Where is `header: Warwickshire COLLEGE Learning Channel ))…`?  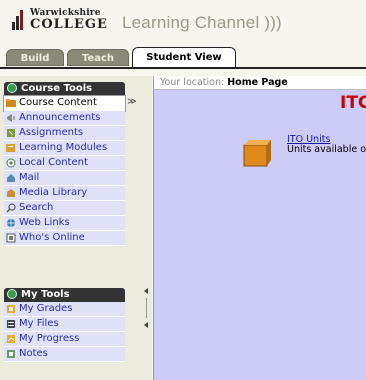
header: Warwickshire COLLEGE Learning Channel ))… is located at coordinates (183, 21).